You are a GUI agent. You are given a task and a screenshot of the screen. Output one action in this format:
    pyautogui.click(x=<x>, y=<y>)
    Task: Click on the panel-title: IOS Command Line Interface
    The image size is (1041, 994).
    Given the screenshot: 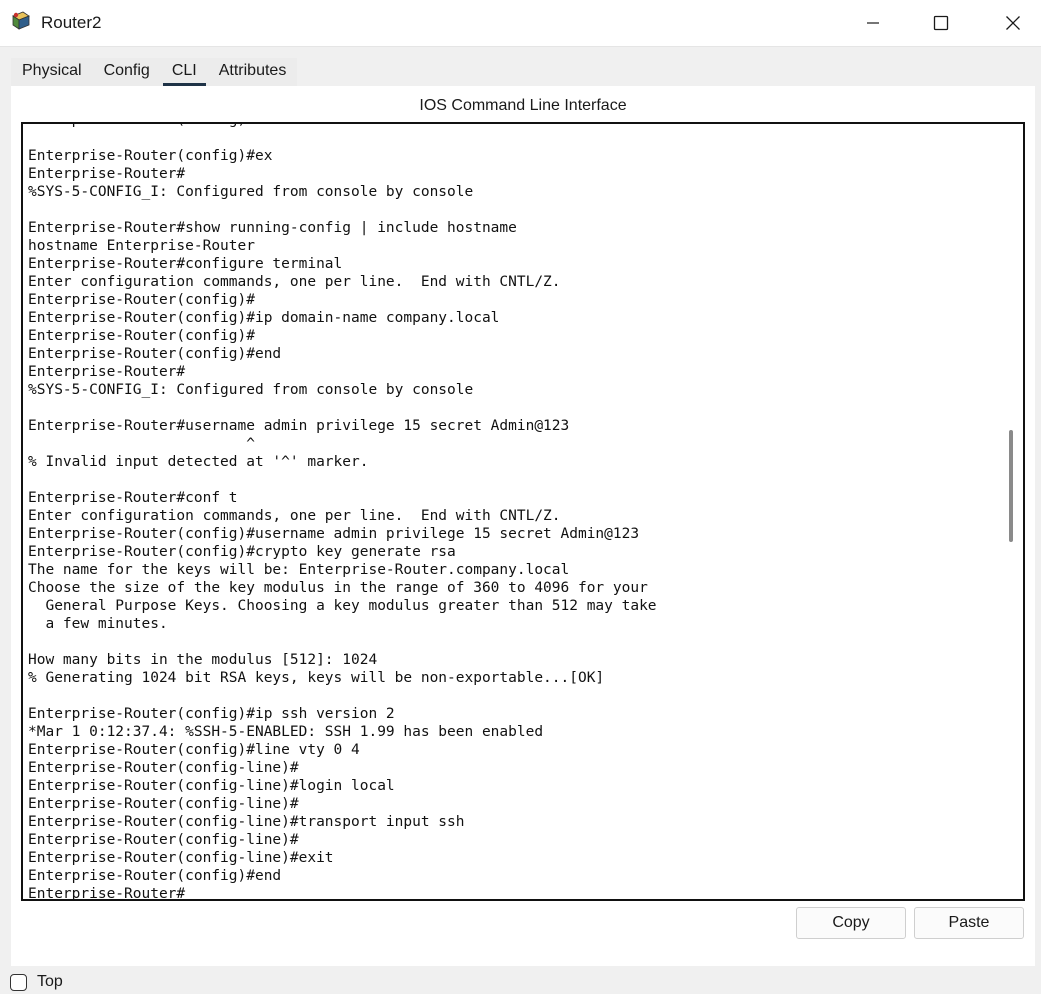 What is the action you would take?
    pyautogui.click(x=523, y=105)
    